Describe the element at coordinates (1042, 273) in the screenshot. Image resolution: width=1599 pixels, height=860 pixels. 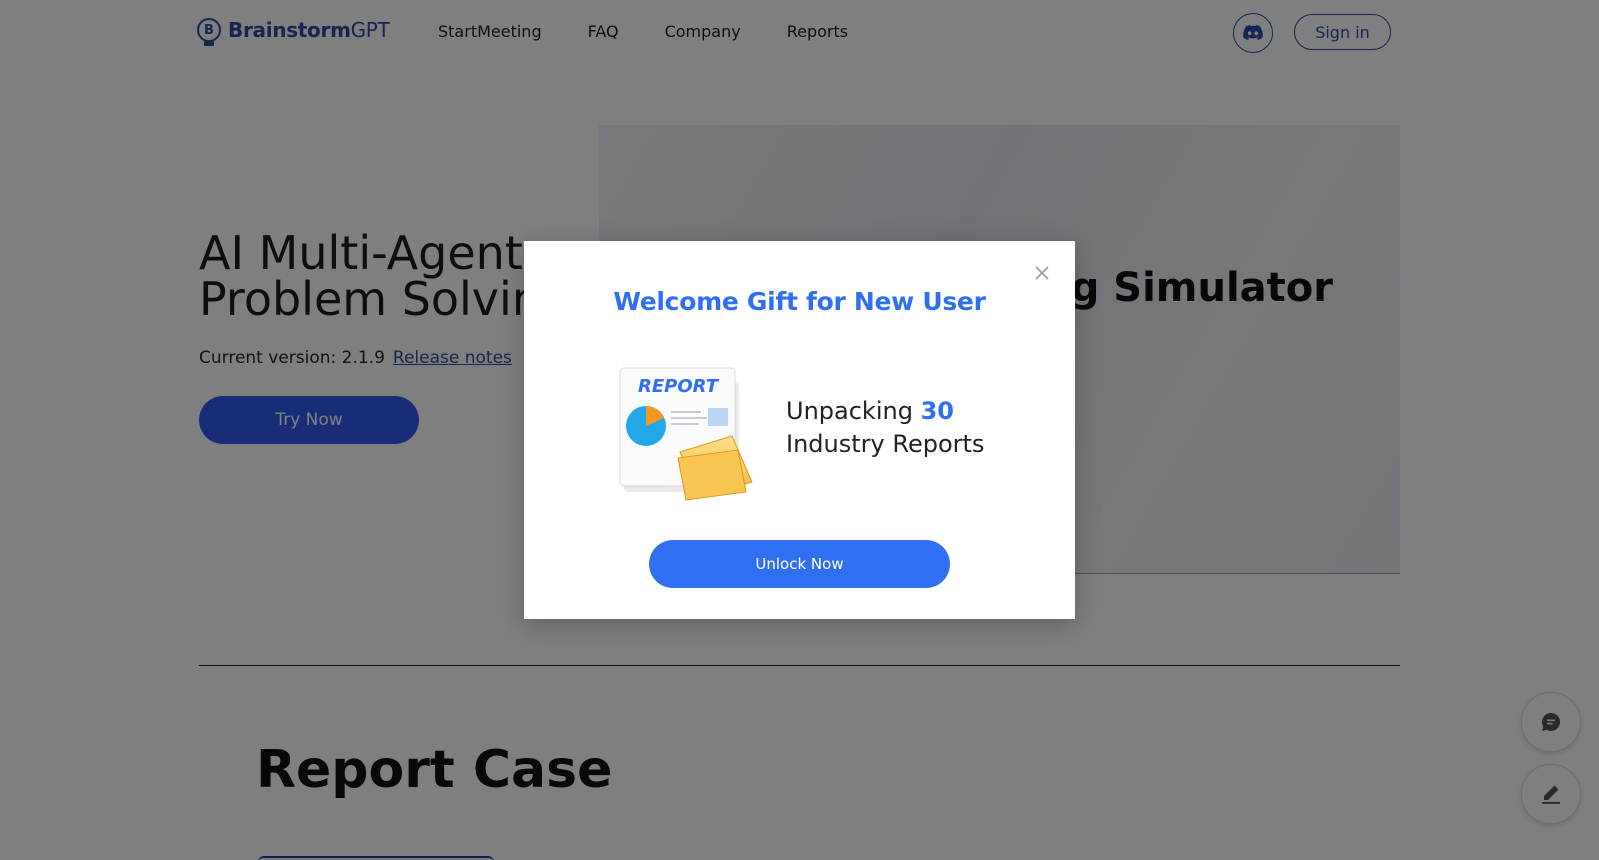
I see `close-icon` at that location.